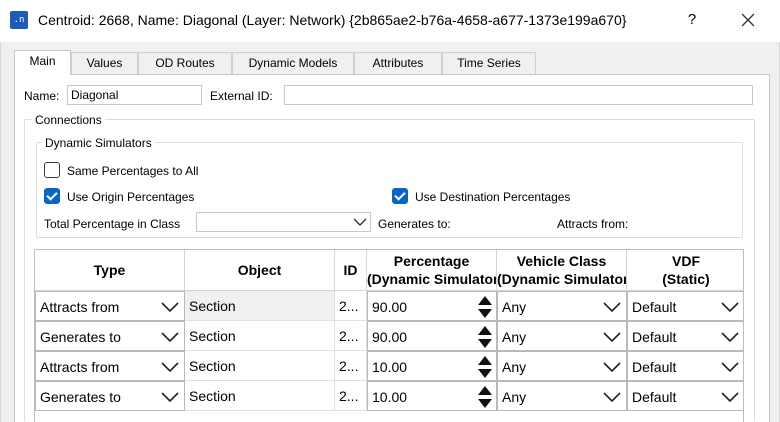 The height and width of the screenshot is (422, 780). Describe the element at coordinates (283, 222) in the screenshot. I see `total-percentage-combo` at that location.